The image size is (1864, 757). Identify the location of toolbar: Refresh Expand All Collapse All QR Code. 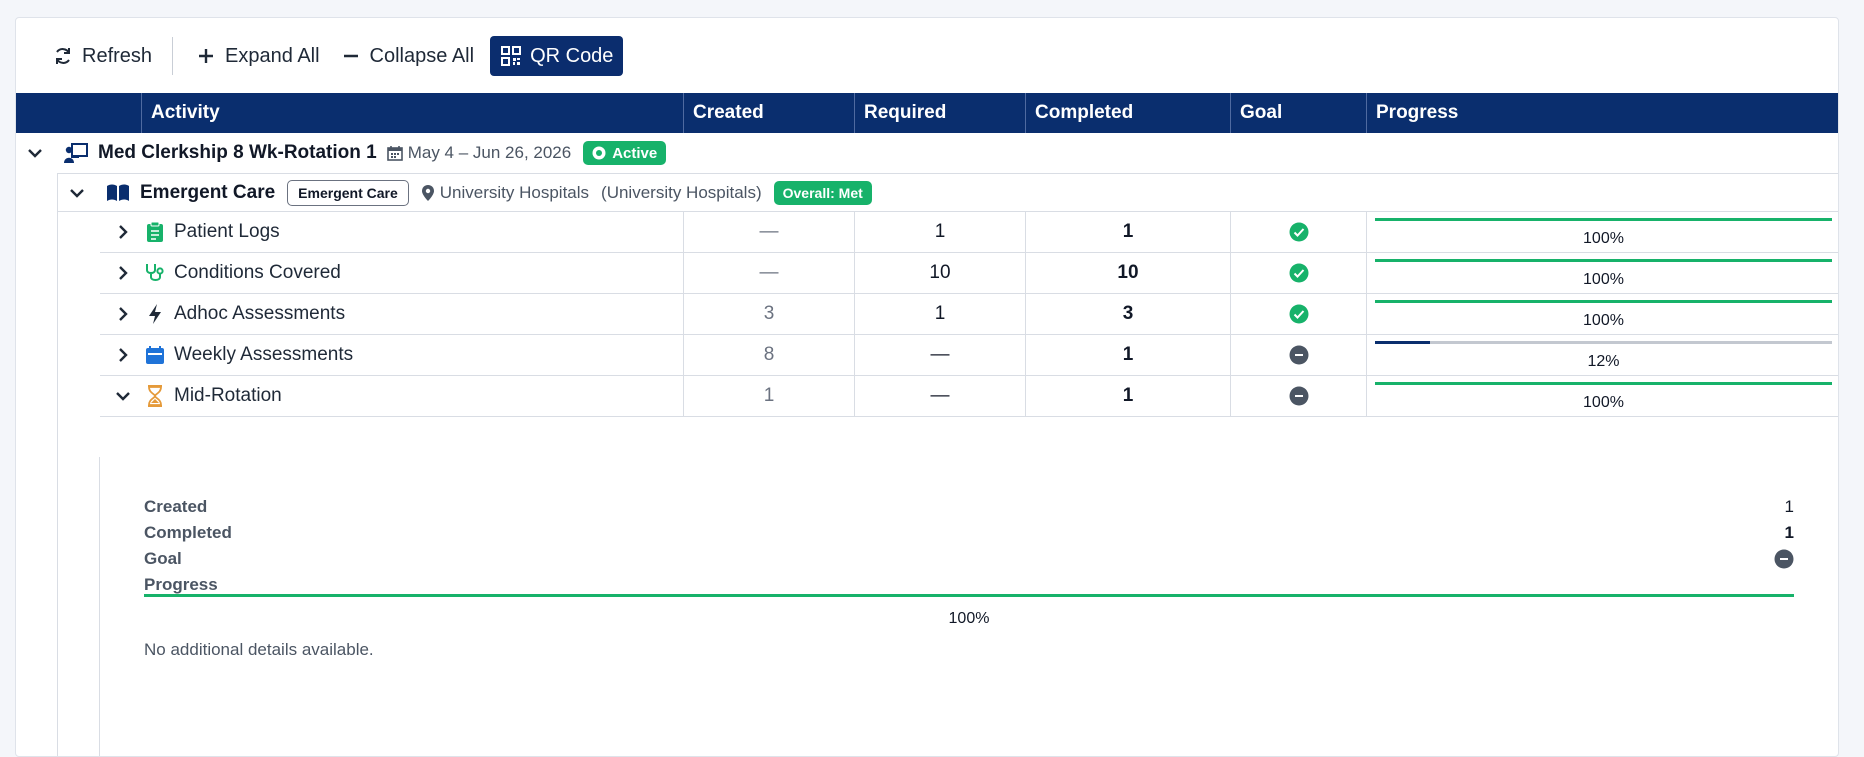
(927, 56).